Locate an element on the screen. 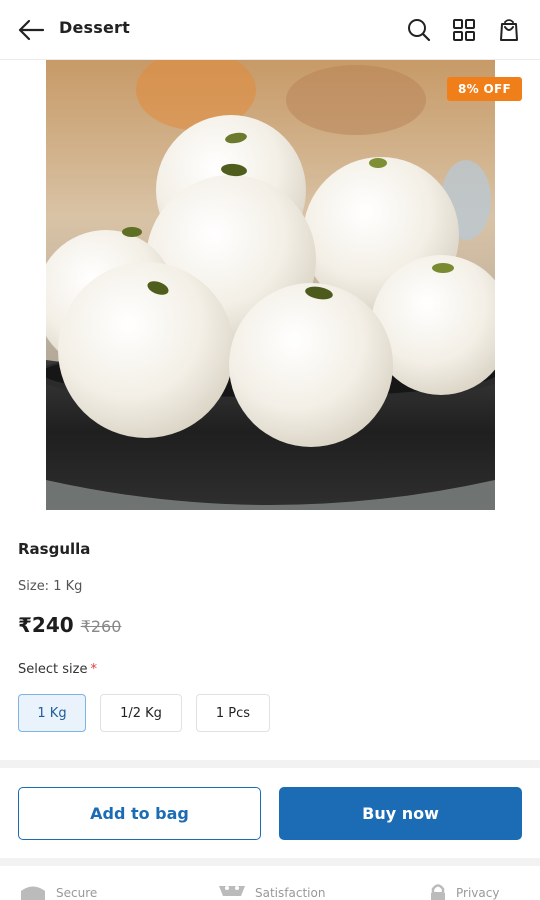 The height and width of the screenshot is (900, 540). trust-secure: Secure is located at coordinates (57, 891).